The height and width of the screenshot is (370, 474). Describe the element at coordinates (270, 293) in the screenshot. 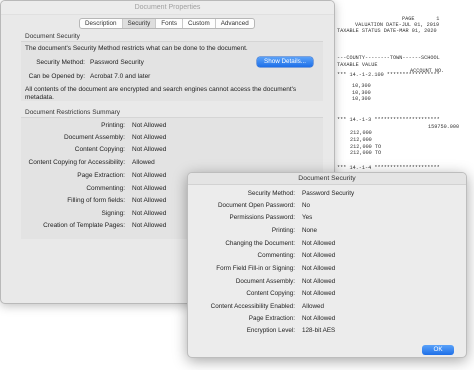

I see `detail-label: Content Copying:` at that location.